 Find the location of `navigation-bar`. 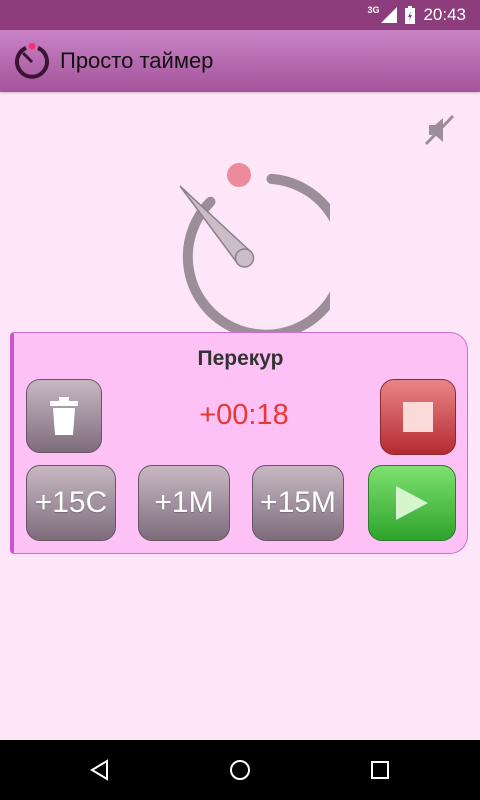

navigation-bar is located at coordinates (240, 770).